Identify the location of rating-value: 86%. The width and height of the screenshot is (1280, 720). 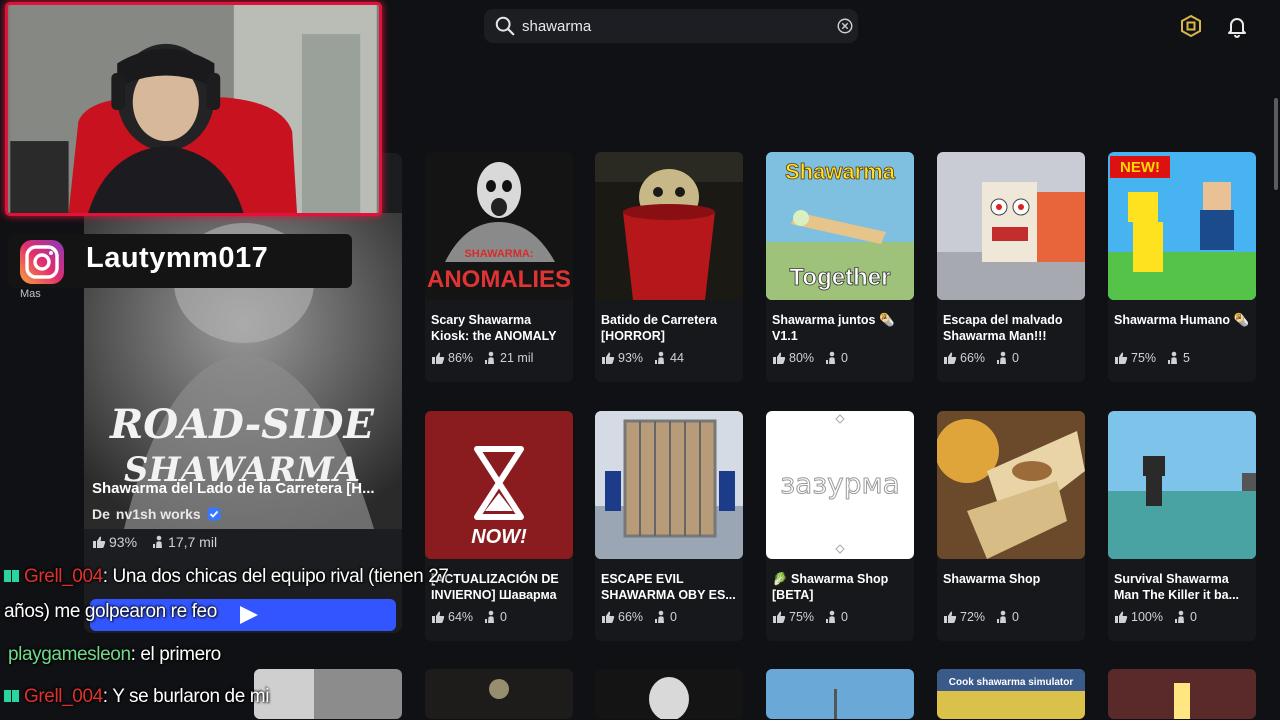
(461, 358).